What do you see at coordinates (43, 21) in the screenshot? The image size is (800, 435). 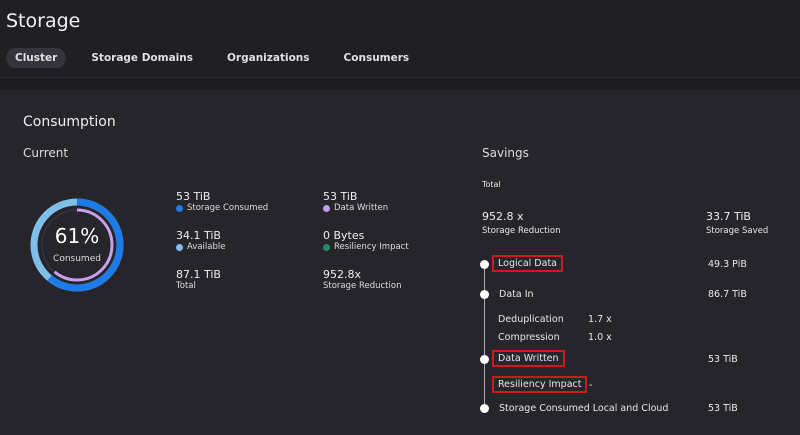 I see `page-title: Storage` at bounding box center [43, 21].